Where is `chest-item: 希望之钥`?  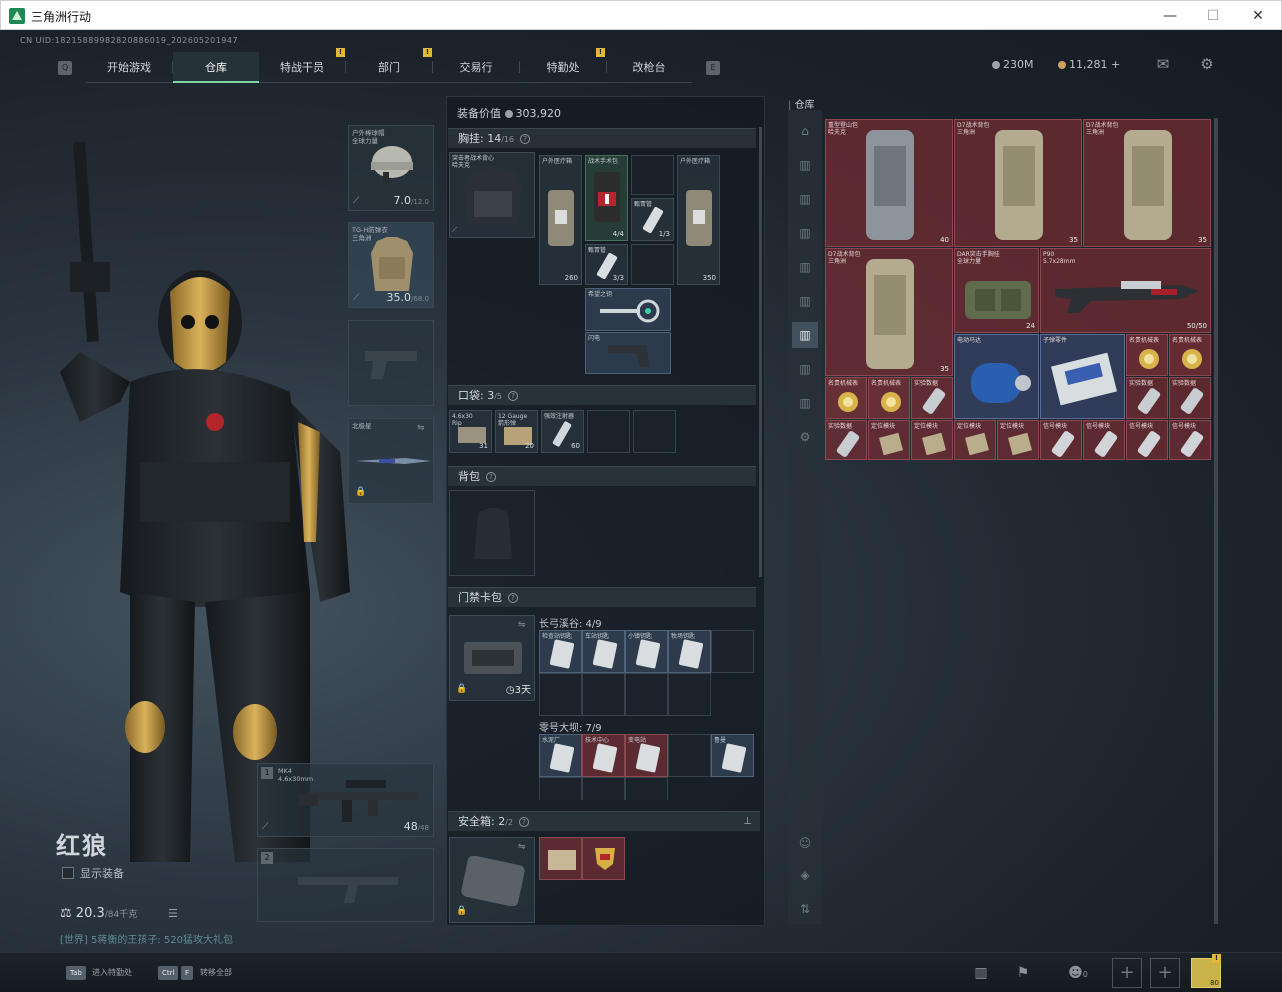 chest-item: 希望之钥 is located at coordinates (628, 309).